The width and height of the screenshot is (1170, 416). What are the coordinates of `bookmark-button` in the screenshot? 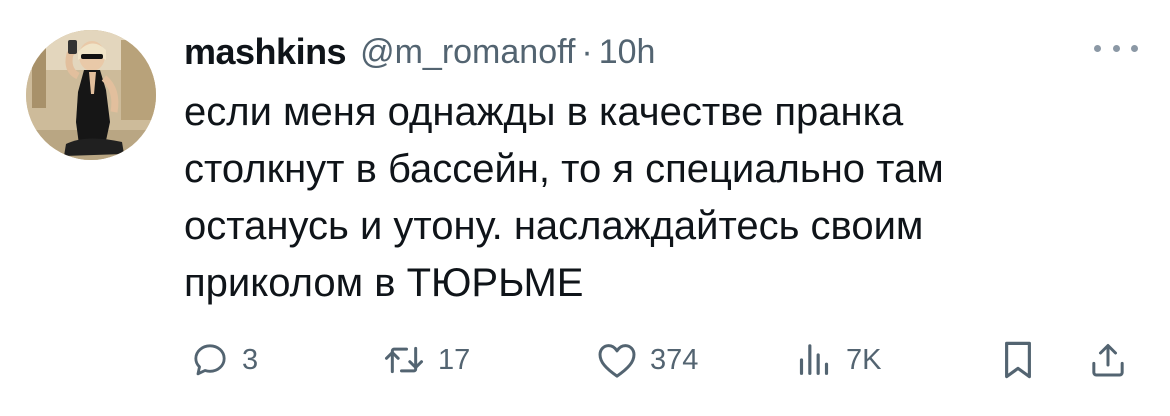 It's located at (1018, 360).